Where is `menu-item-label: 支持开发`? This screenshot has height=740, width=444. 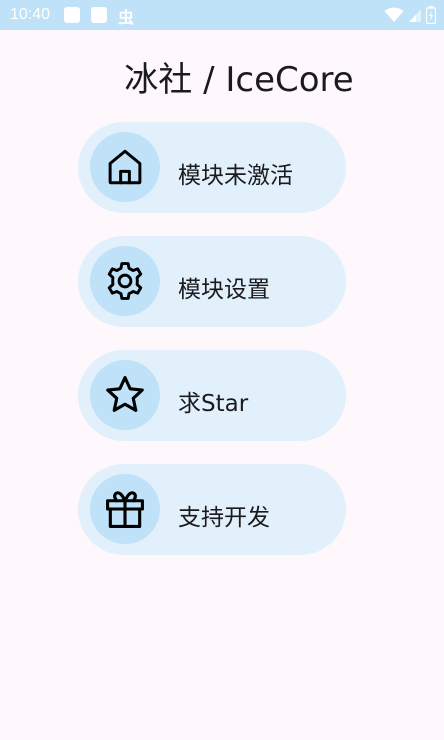 menu-item-label: 支持开发 is located at coordinates (224, 518).